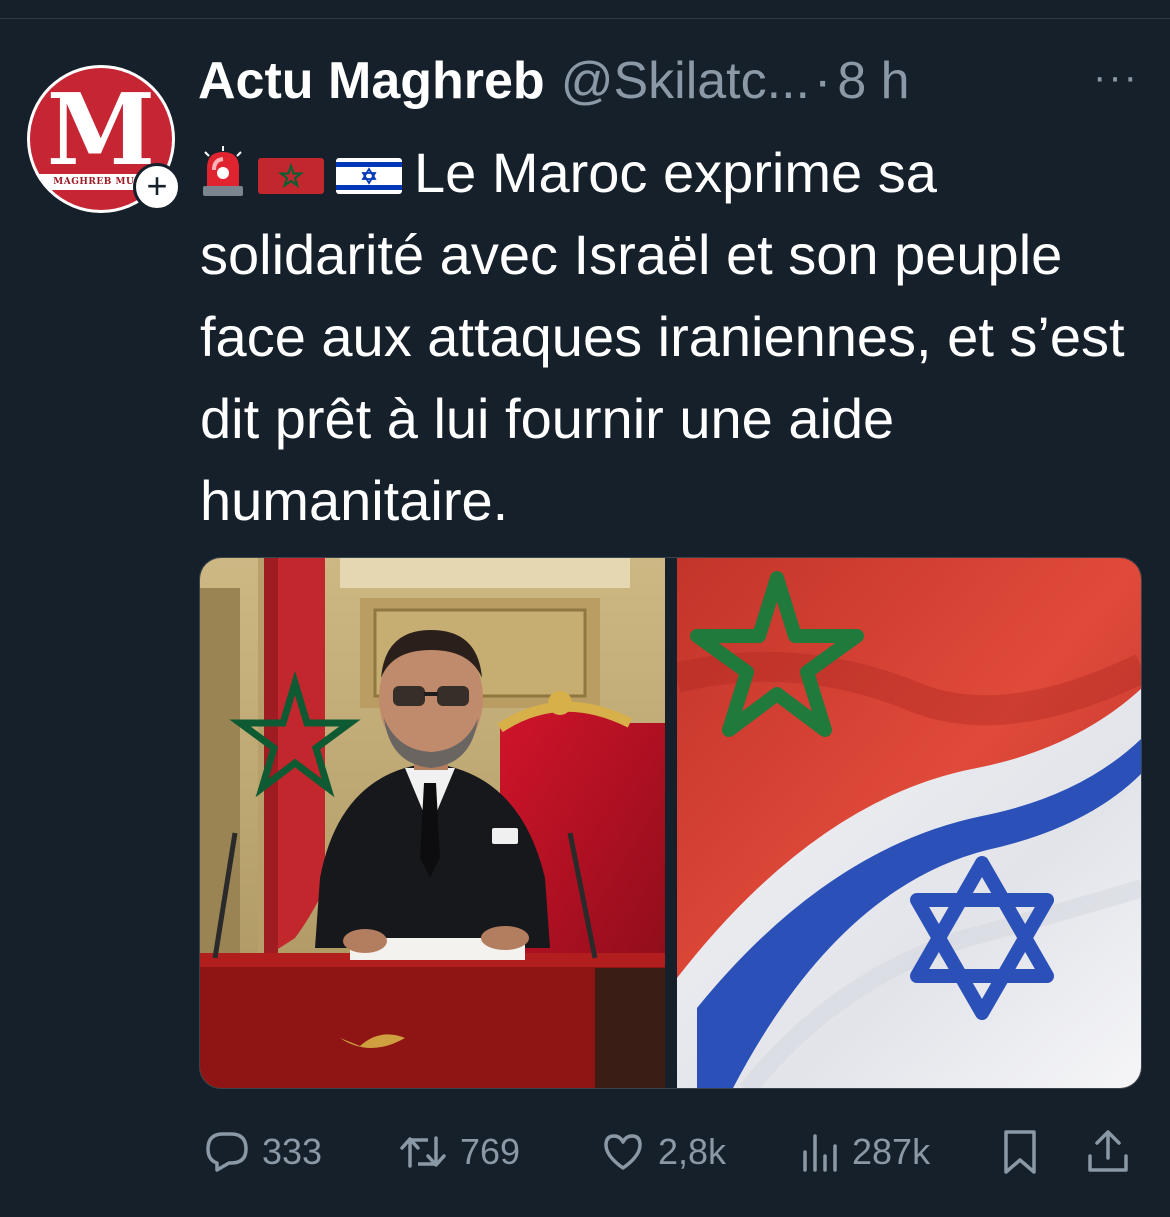  I want to click on share-icon, so click(1114, 1152).